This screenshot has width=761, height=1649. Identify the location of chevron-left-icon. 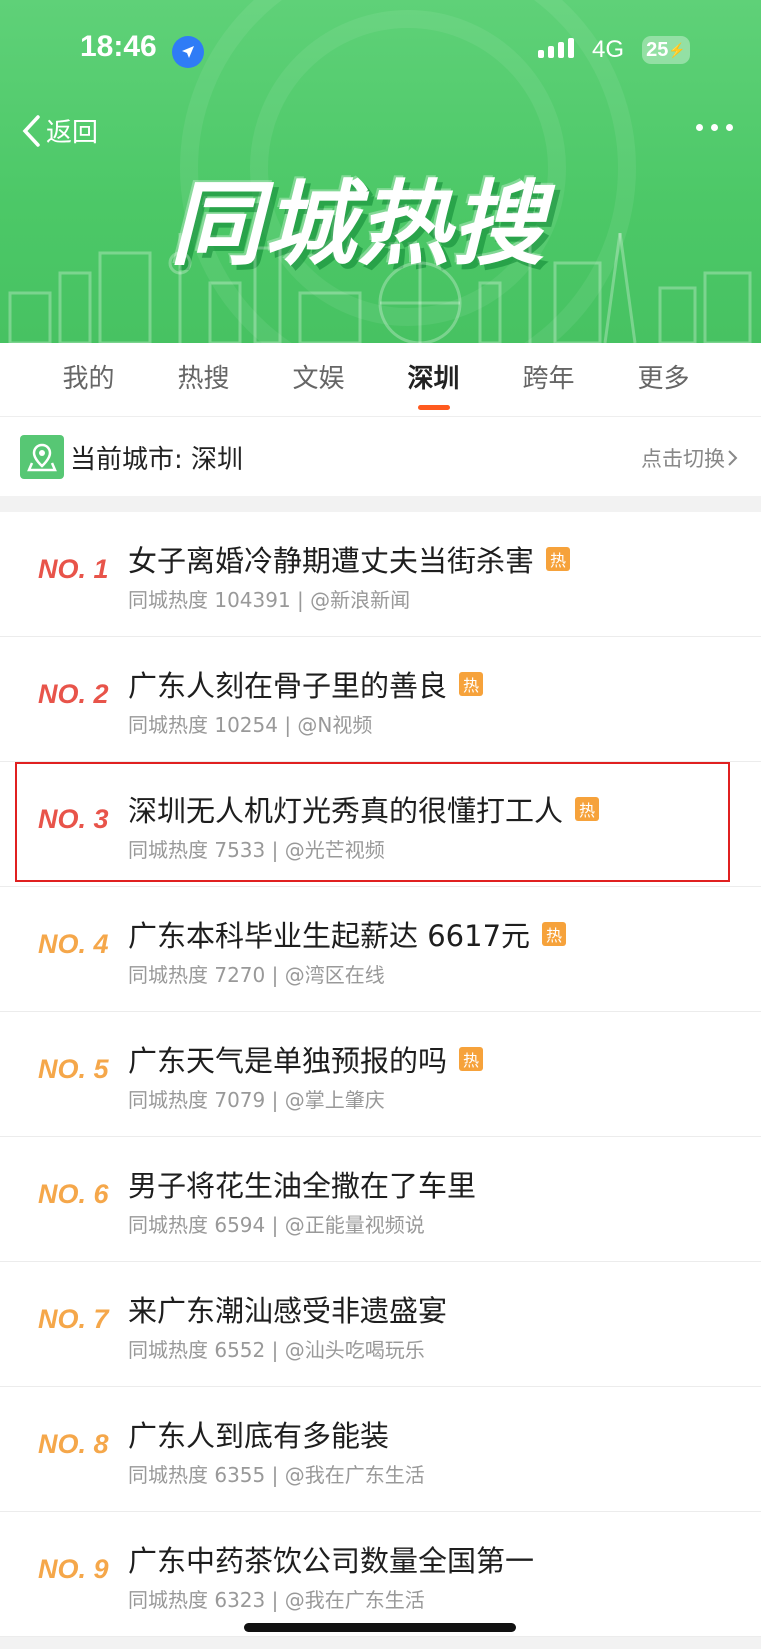
(31, 130).